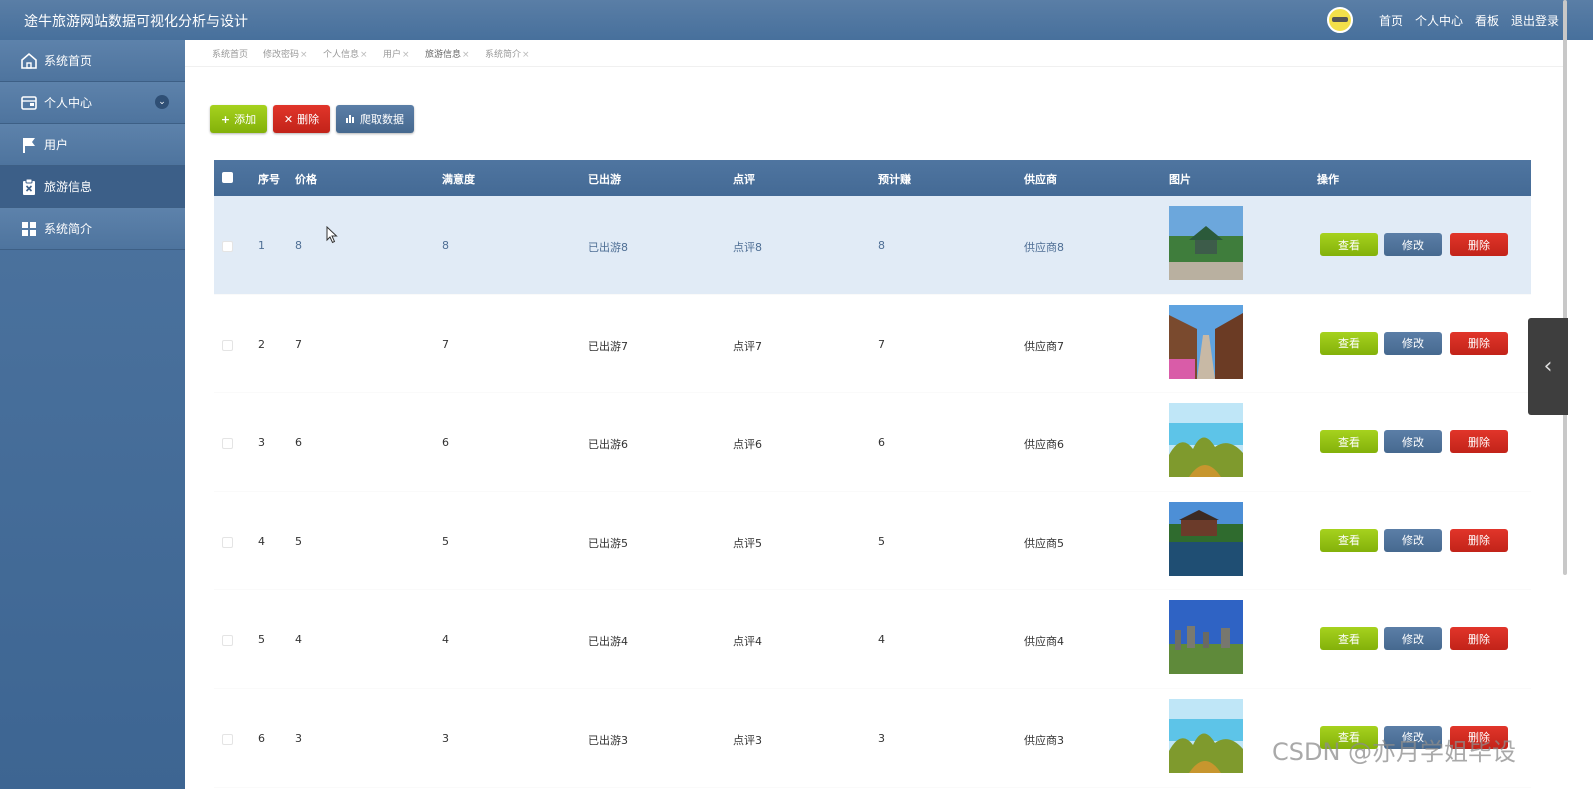 The height and width of the screenshot is (789, 1593). Describe the element at coordinates (1044, 543) in the screenshot. I see `cell-supplier: 供应商5` at that location.